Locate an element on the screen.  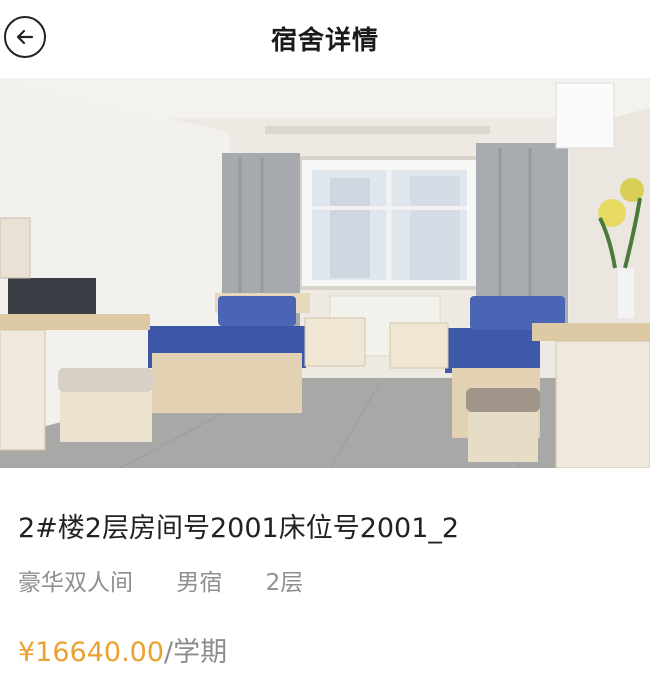
page-title: 宿舍详情 is located at coordinates (324, 41).